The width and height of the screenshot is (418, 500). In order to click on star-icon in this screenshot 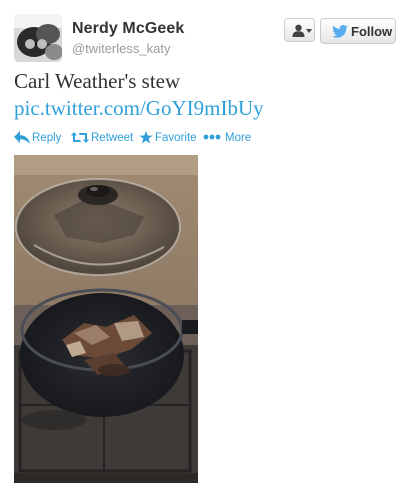, I will do `click(146, 137)`.